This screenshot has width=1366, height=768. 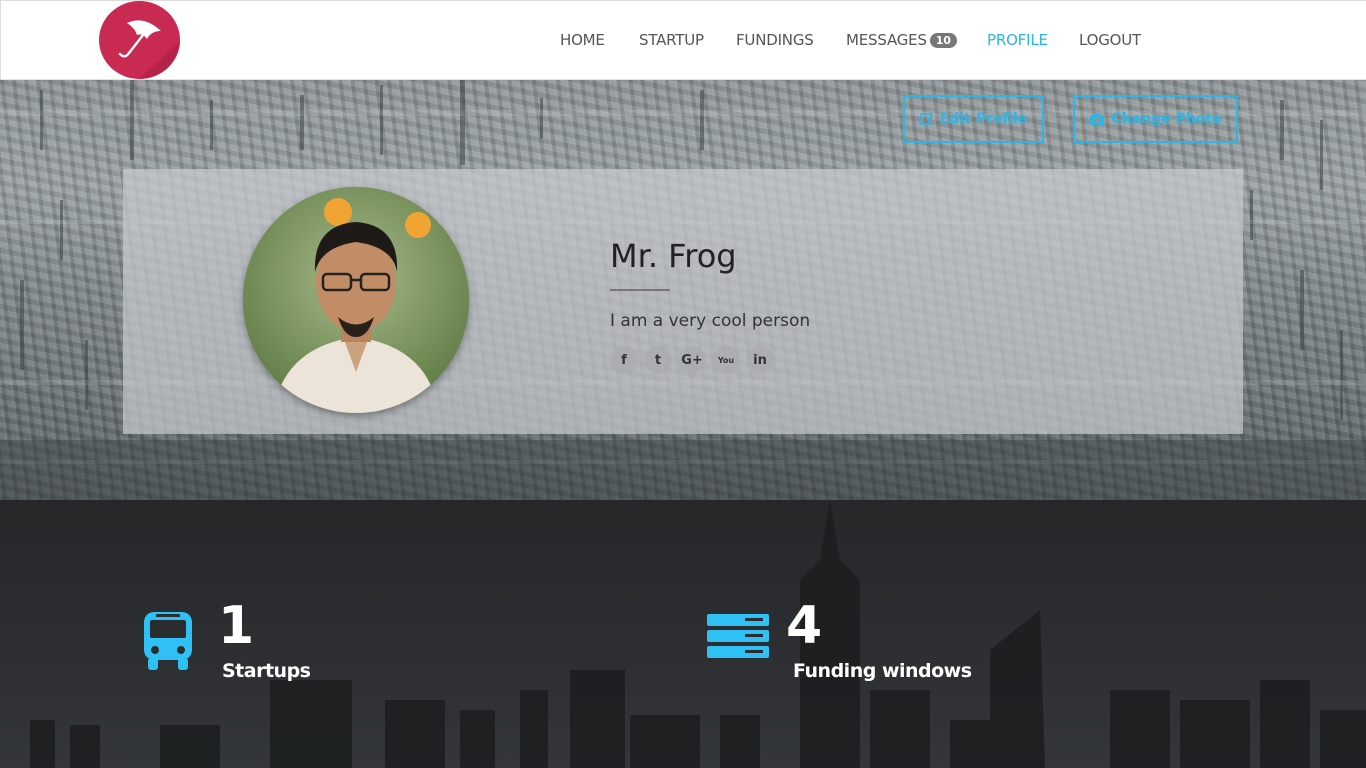 I want to click on social-links: f t G+ You in, so click(x=692, y=360).